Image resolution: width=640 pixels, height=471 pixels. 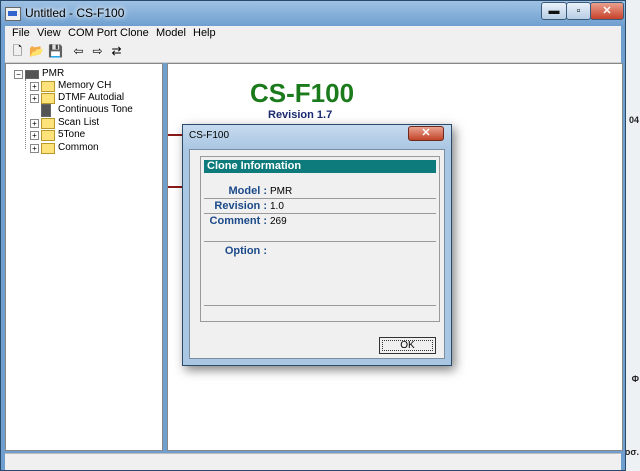 What do you see at coordinates (78, 51) in the screenshot?
I see `read-radio-icon: ⇦` at bounding box center [78, 51].